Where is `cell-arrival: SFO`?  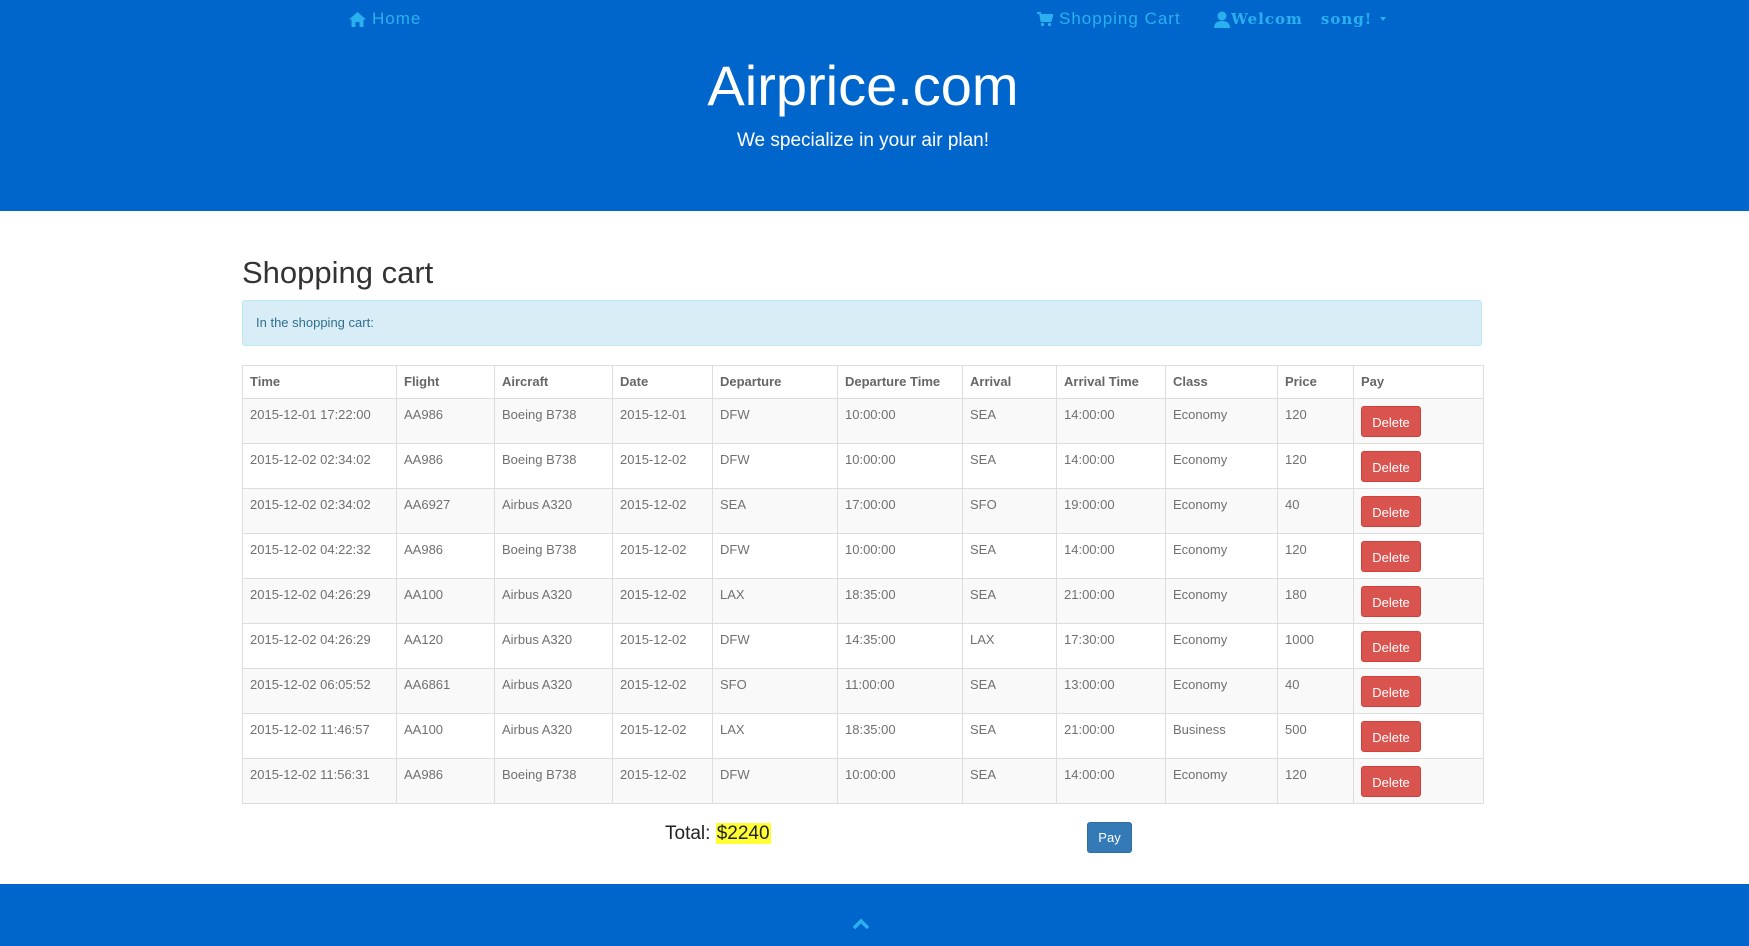
cell-arrival: SFO is located at coordinates (1009, 511).